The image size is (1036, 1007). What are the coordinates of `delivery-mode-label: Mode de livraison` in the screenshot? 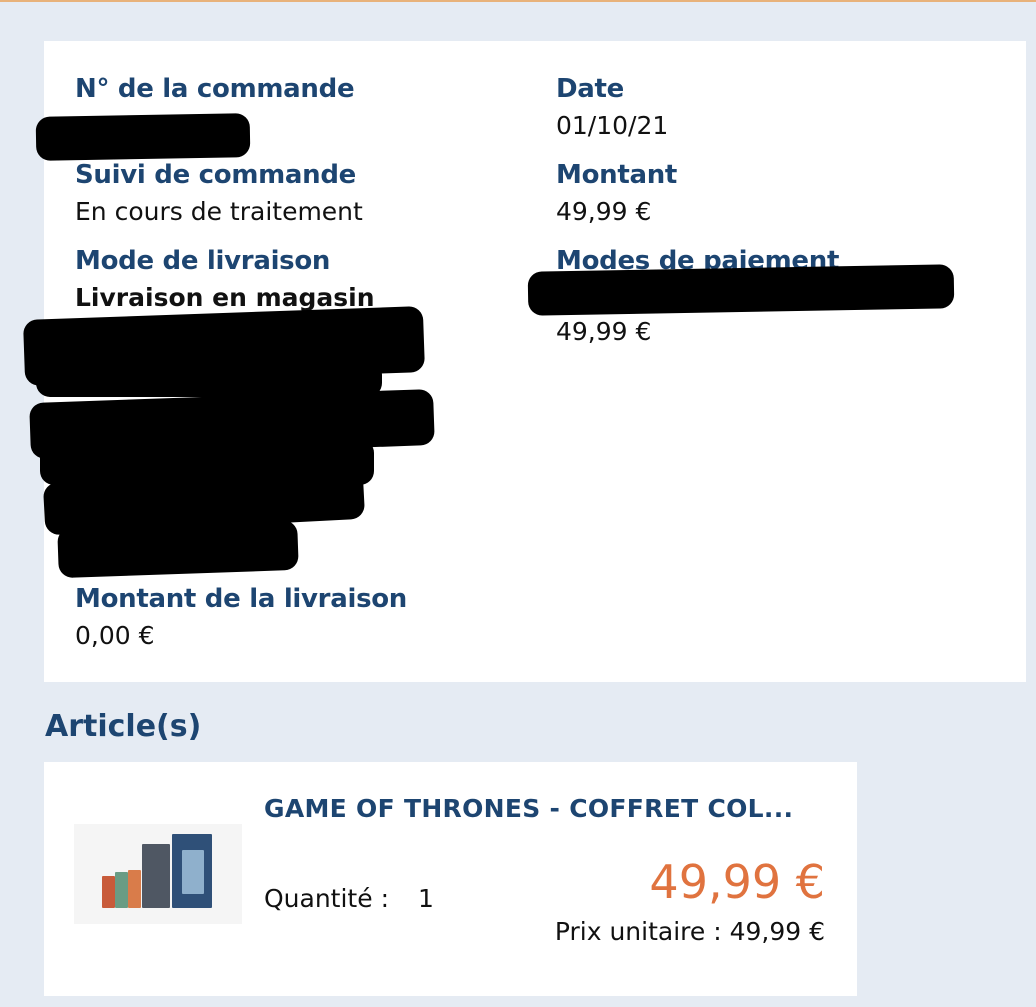 It's located at (203, 261).